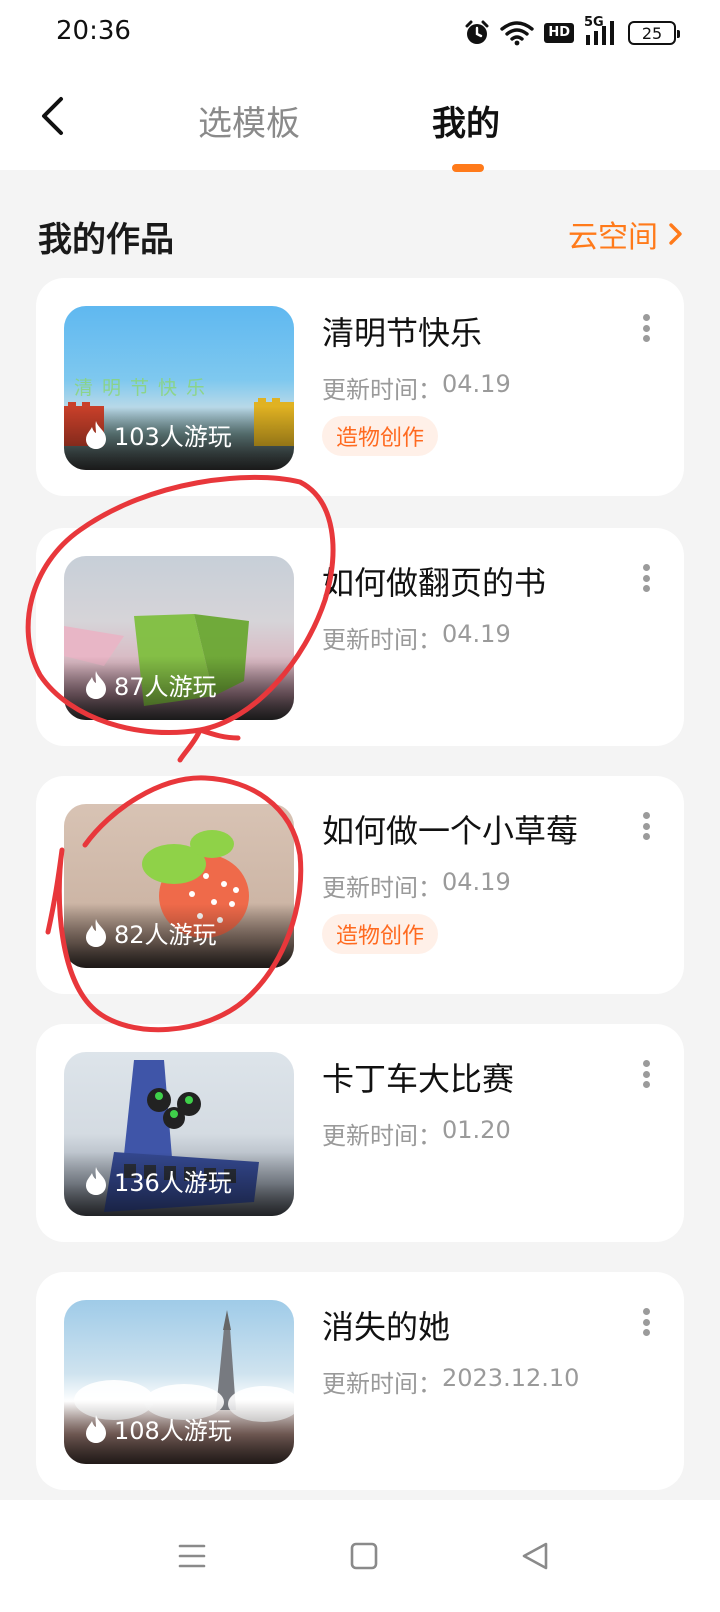 Image resolution: width=720 pixels, height=1612 pixels. I want to click on menu-icon, so click(192, 1556).